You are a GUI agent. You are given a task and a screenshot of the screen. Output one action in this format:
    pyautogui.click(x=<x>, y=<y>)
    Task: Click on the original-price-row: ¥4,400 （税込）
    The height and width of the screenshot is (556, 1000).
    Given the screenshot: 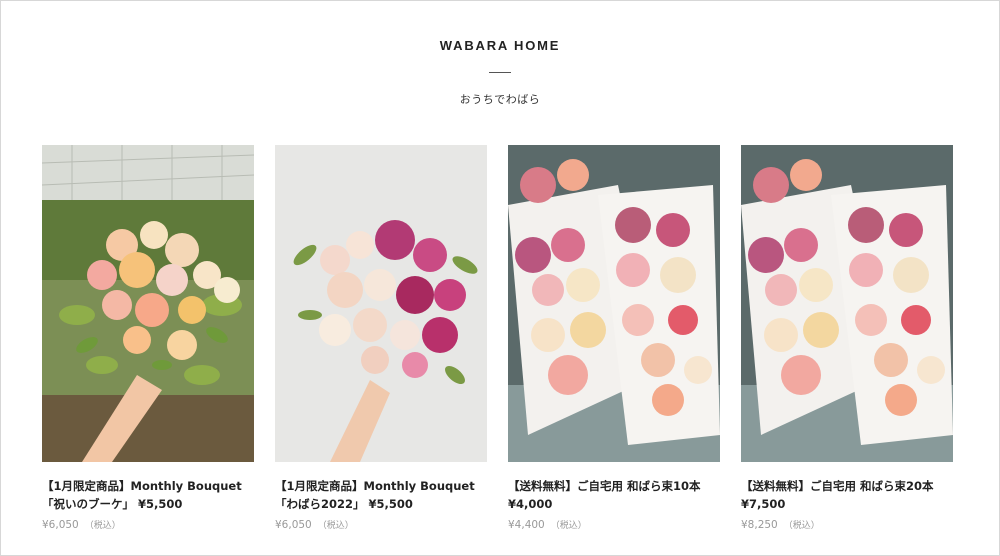 What is the action you would take?
    pyautogui.click(x=614, y=524)
    